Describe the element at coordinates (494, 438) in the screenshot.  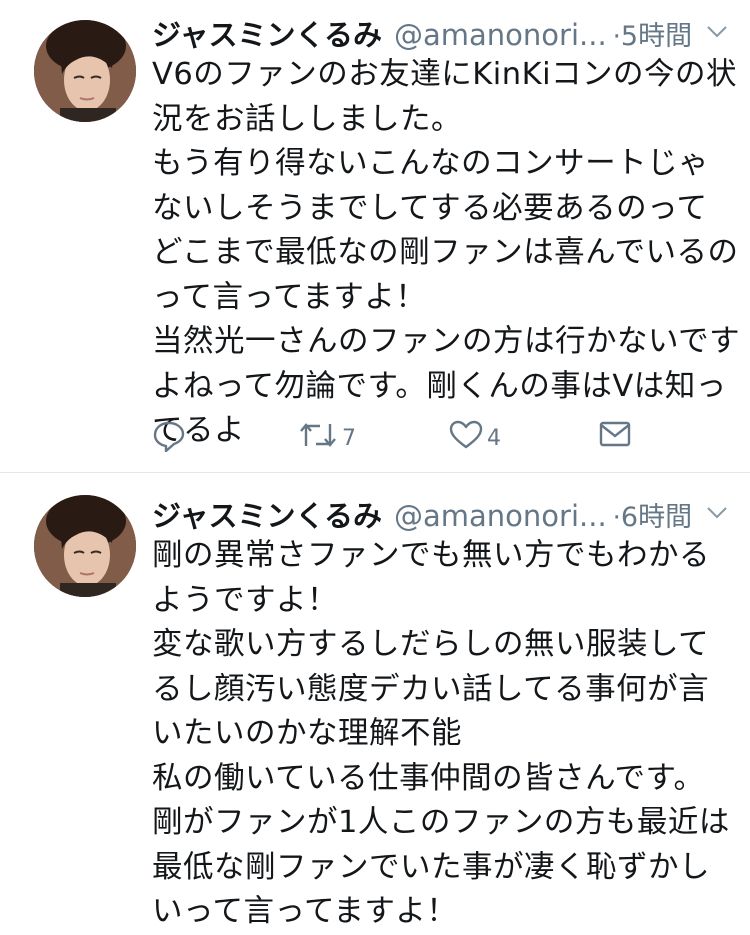
I see `like-count: 4` at that location.